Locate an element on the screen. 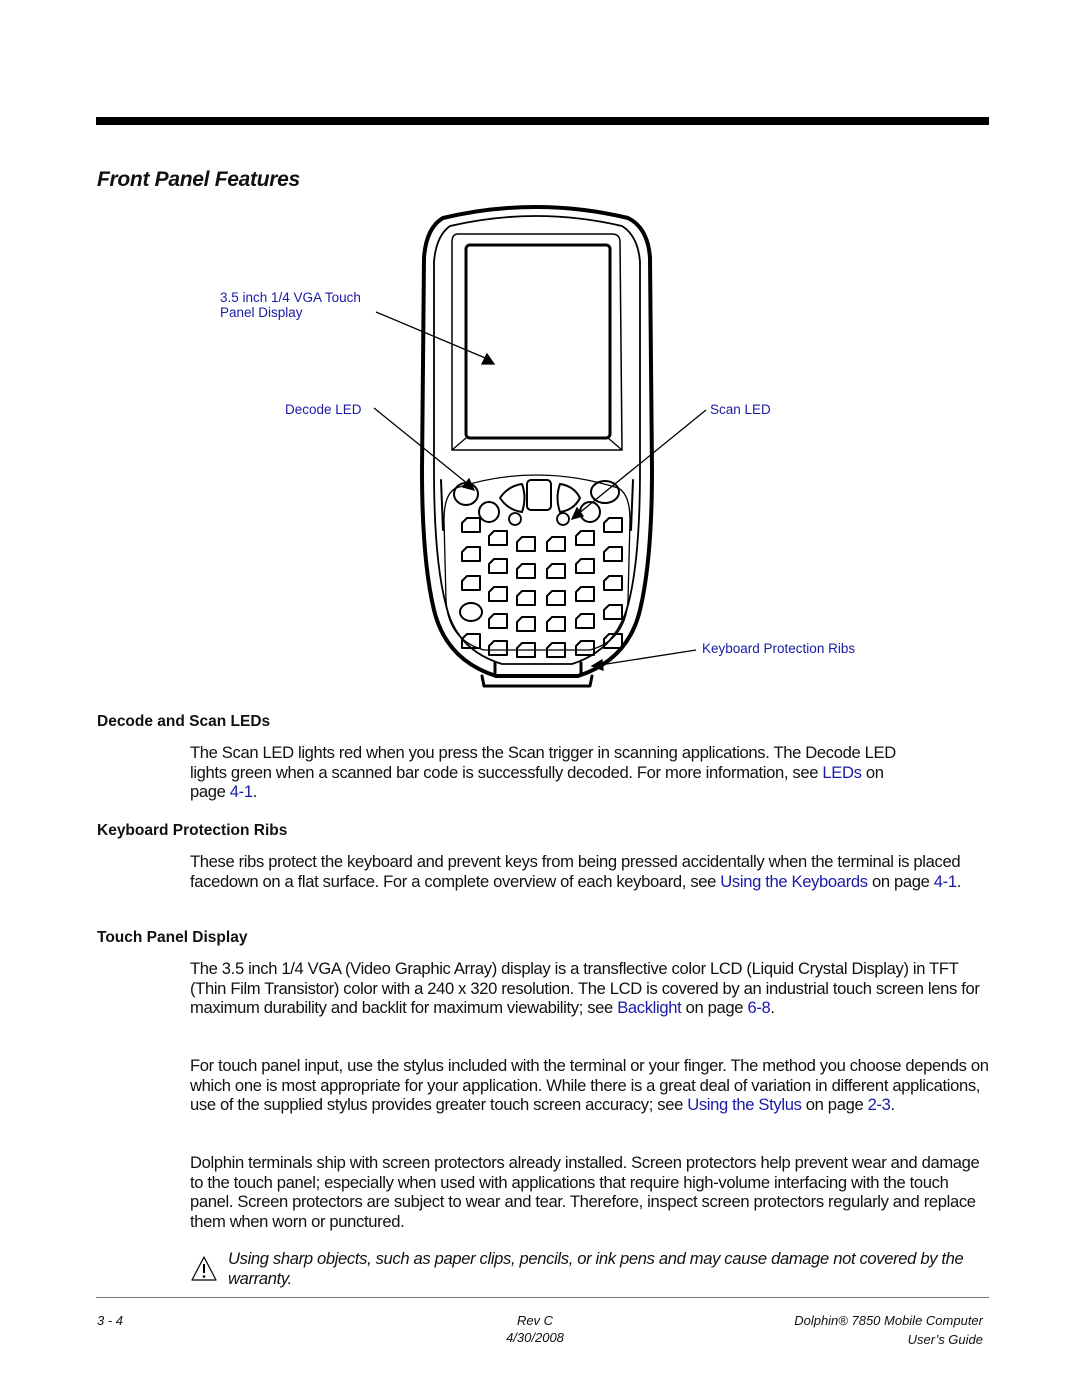 Image resolution: width=1080 pixels, height=1397 pixels. callout-display: 3.5 inch 1/4 VGA Touch Panel Display is located at coordinates (290, 305).